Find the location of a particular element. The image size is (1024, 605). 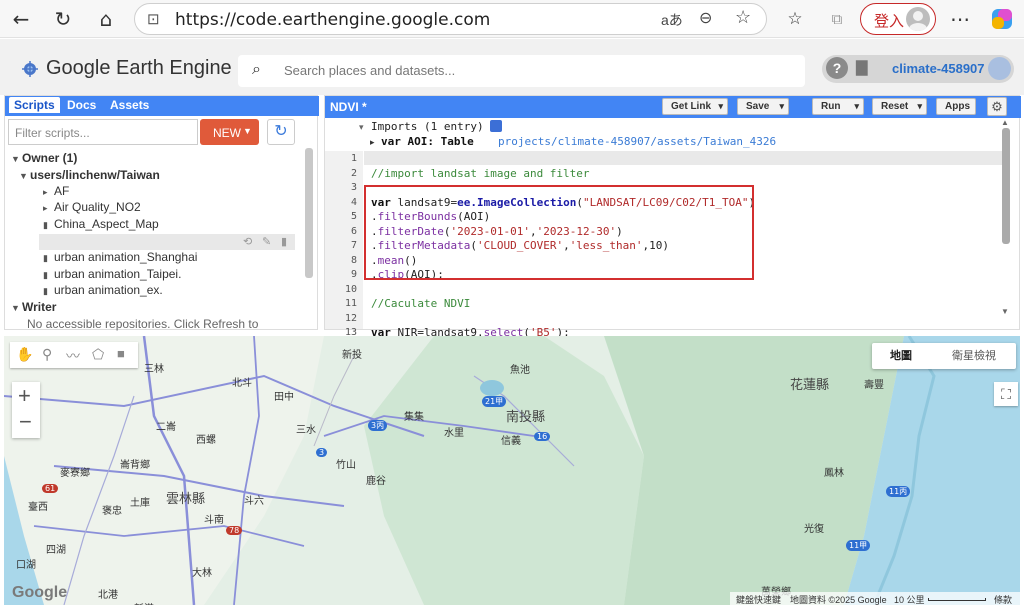

collections-icon: ⧉ is located at coordinates (837, 19).